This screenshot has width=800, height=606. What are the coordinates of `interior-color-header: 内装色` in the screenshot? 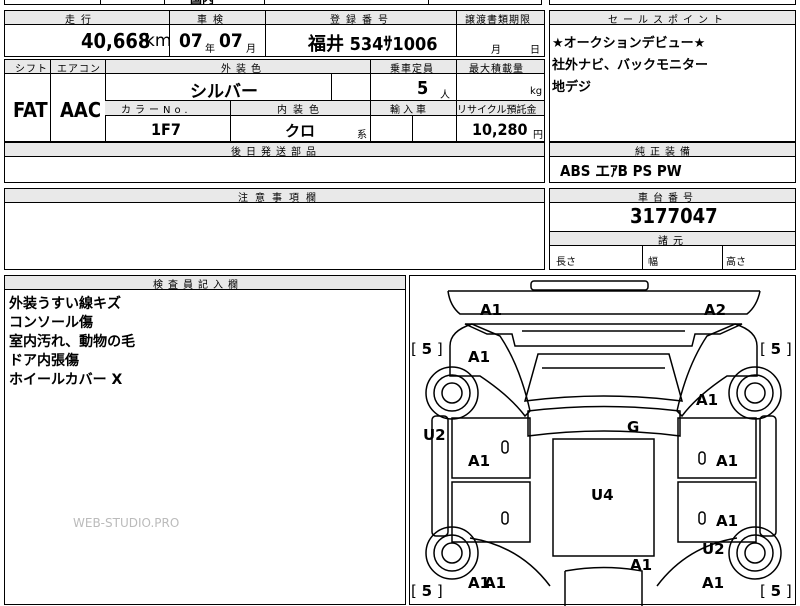 It's located at (301, 110).